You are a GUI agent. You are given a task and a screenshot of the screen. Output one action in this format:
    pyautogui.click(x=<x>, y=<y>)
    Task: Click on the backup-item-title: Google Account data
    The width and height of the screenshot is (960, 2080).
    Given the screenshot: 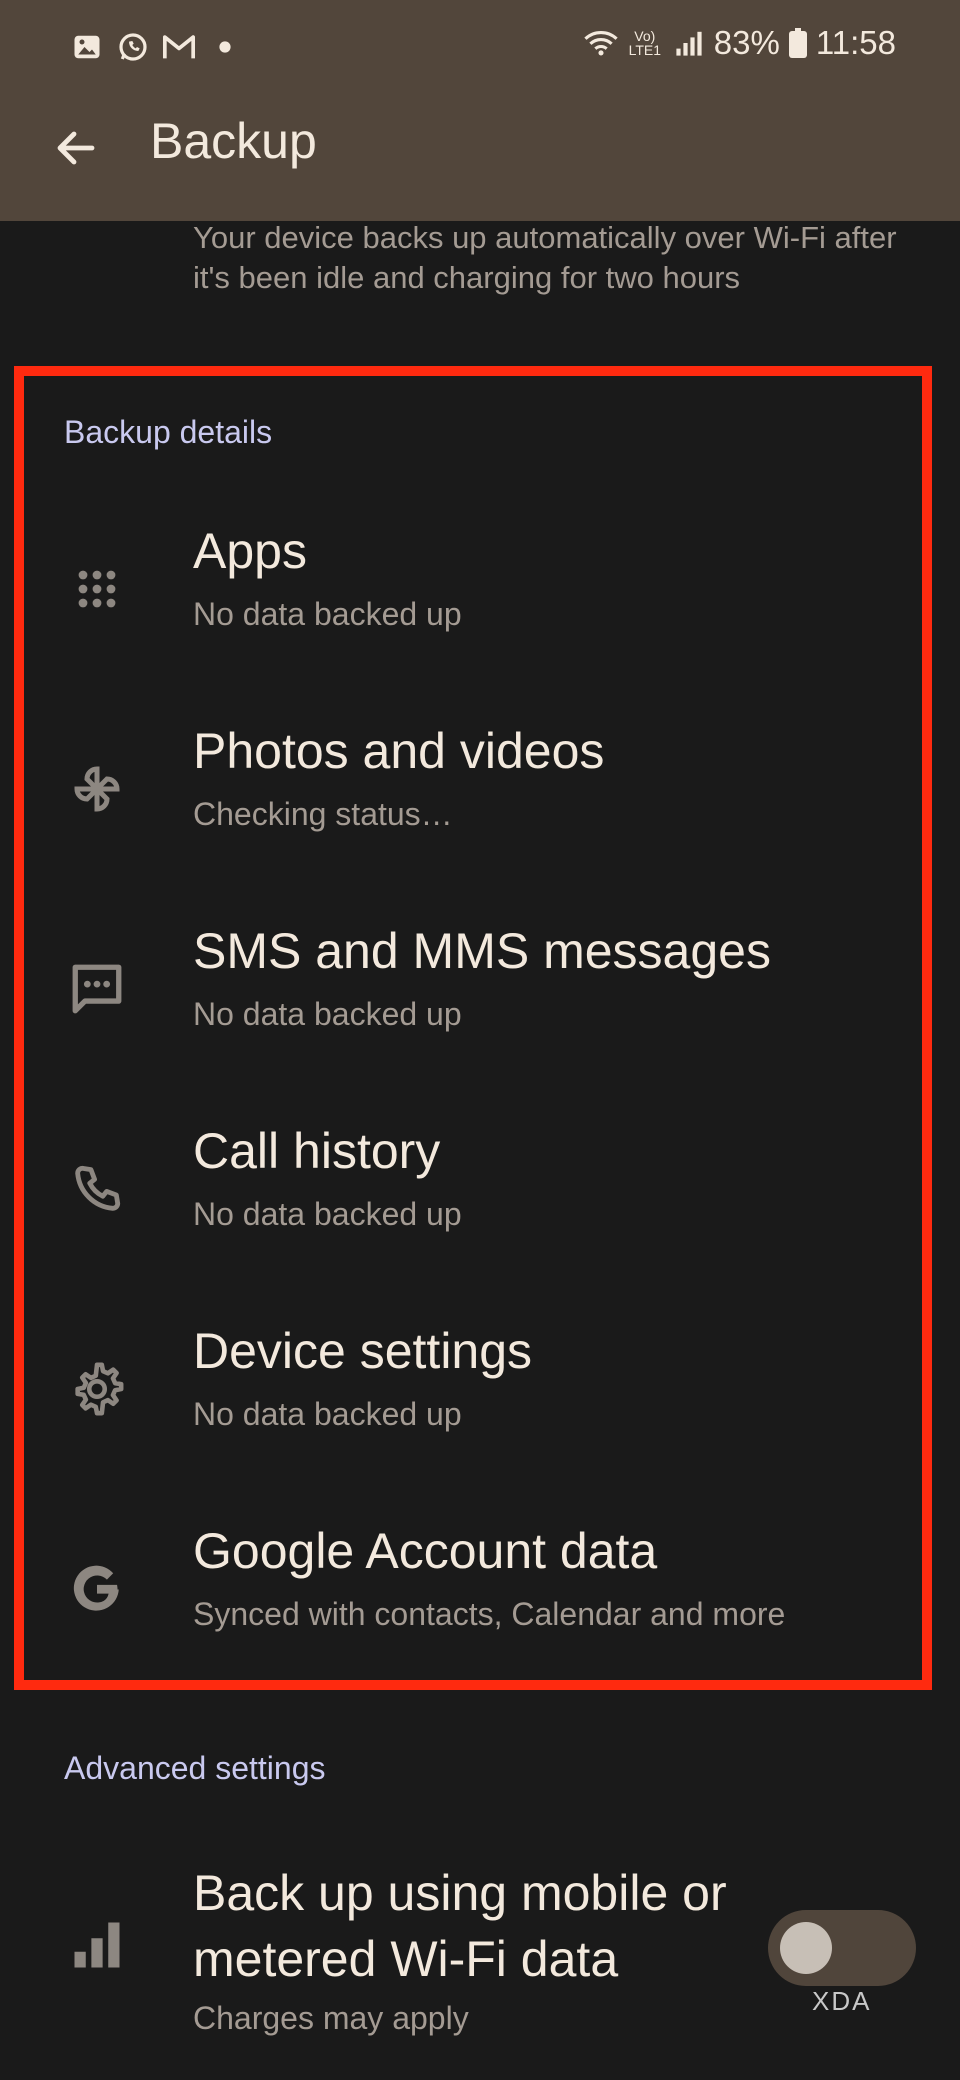 What is the action you would take?
    pyautogui.click(x=425, y=1551)
    